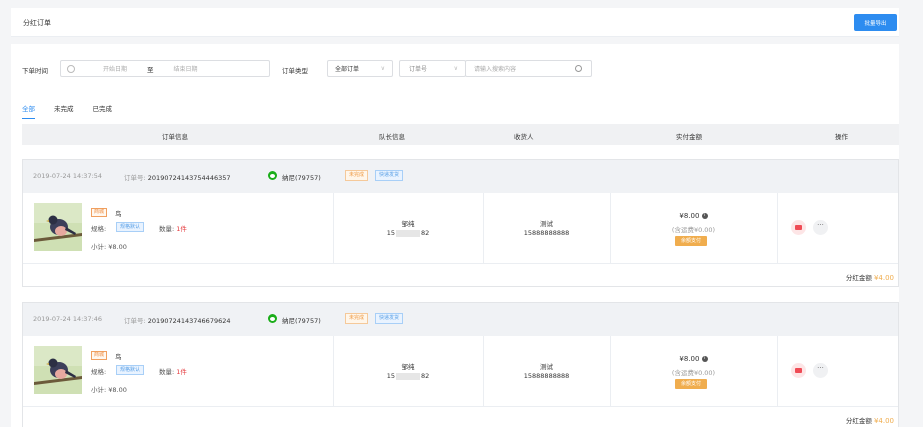 This screenshot has height=427, width=923. What do you see at coordinates (150, 69) in the screenshot?
I see `date-separator: 至` at bounding box center [150, 69].